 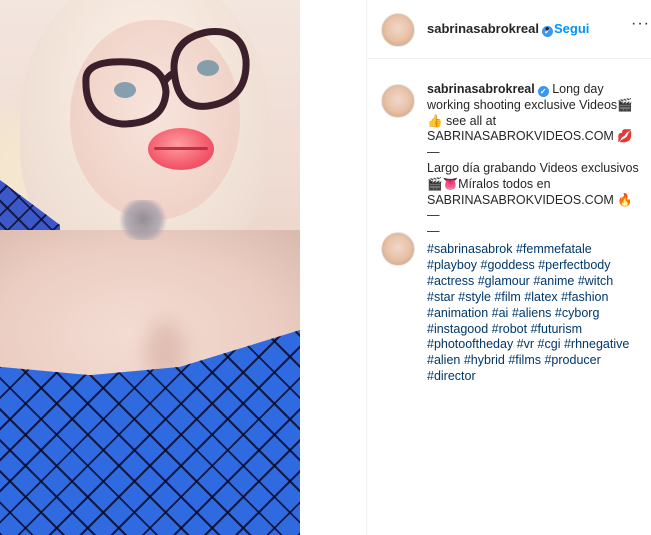 I want to click on hashtag-link: #photooftheday, so click(x=470, y=344).